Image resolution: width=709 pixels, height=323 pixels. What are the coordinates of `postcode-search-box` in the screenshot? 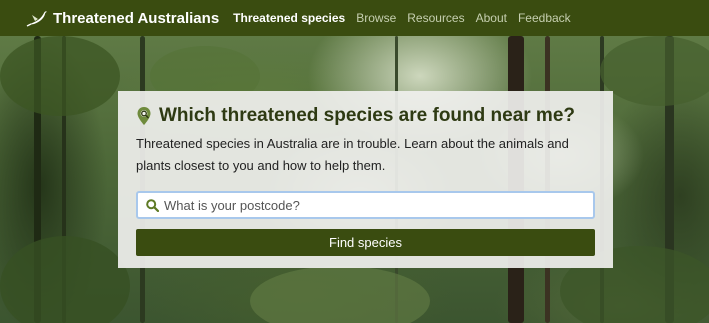 It's located at (365, 205).